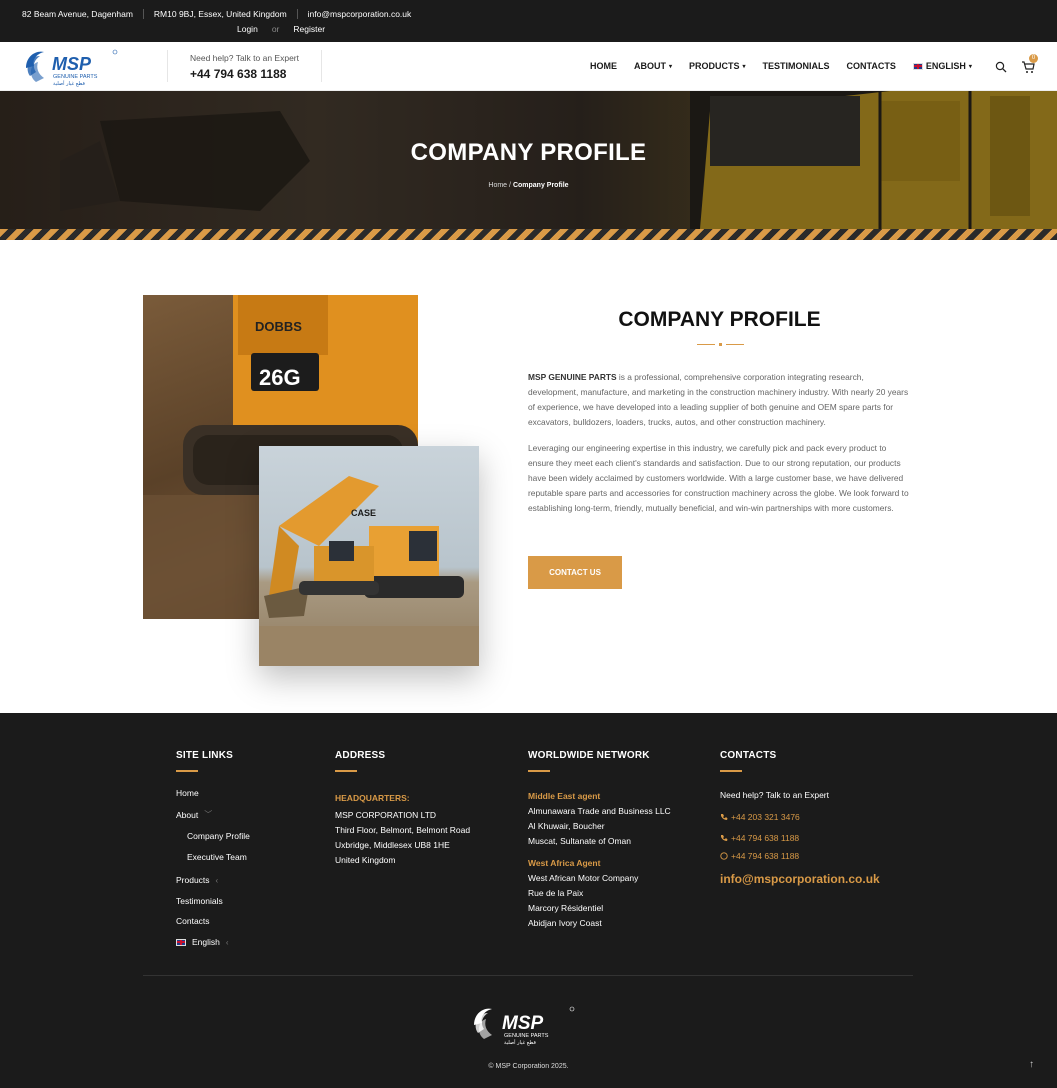  What do you see at coordinates (309, 29) in the screenshot?
I see `register-link: Register` at bounding box center [309, 29].